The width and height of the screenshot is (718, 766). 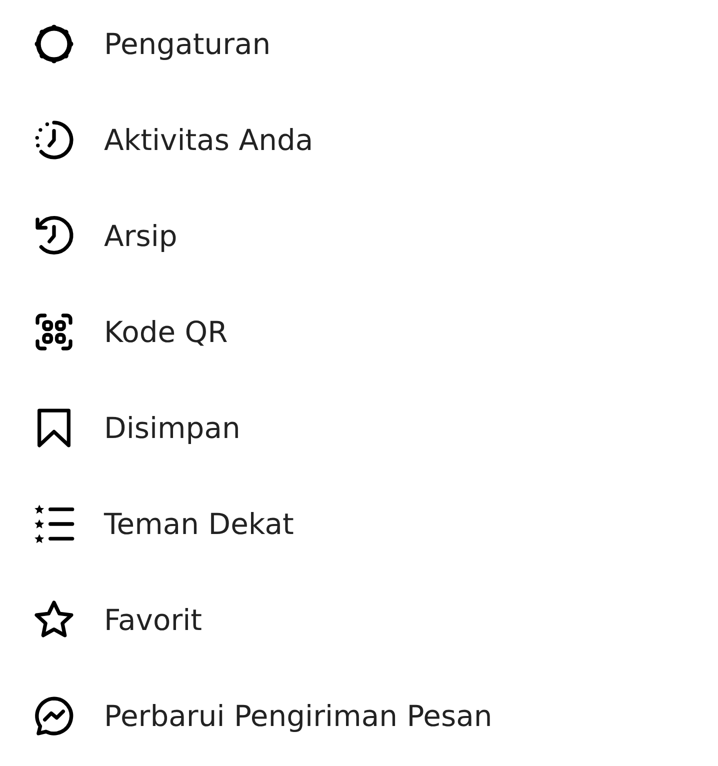 I want to click on menu-label: Kode QR, so click(x=166, y=332).